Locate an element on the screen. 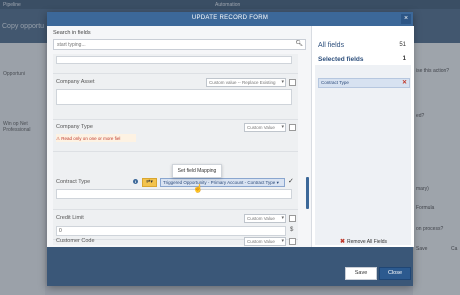 This screenshot has width=460, height=295. set-field-mapping-button: ⇌▾ is located at coordinates (149, 182).